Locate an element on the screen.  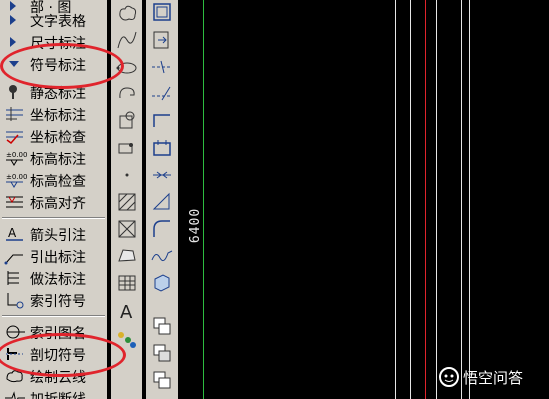
dashed-line-tool-button is located at coordinates (162, 67).